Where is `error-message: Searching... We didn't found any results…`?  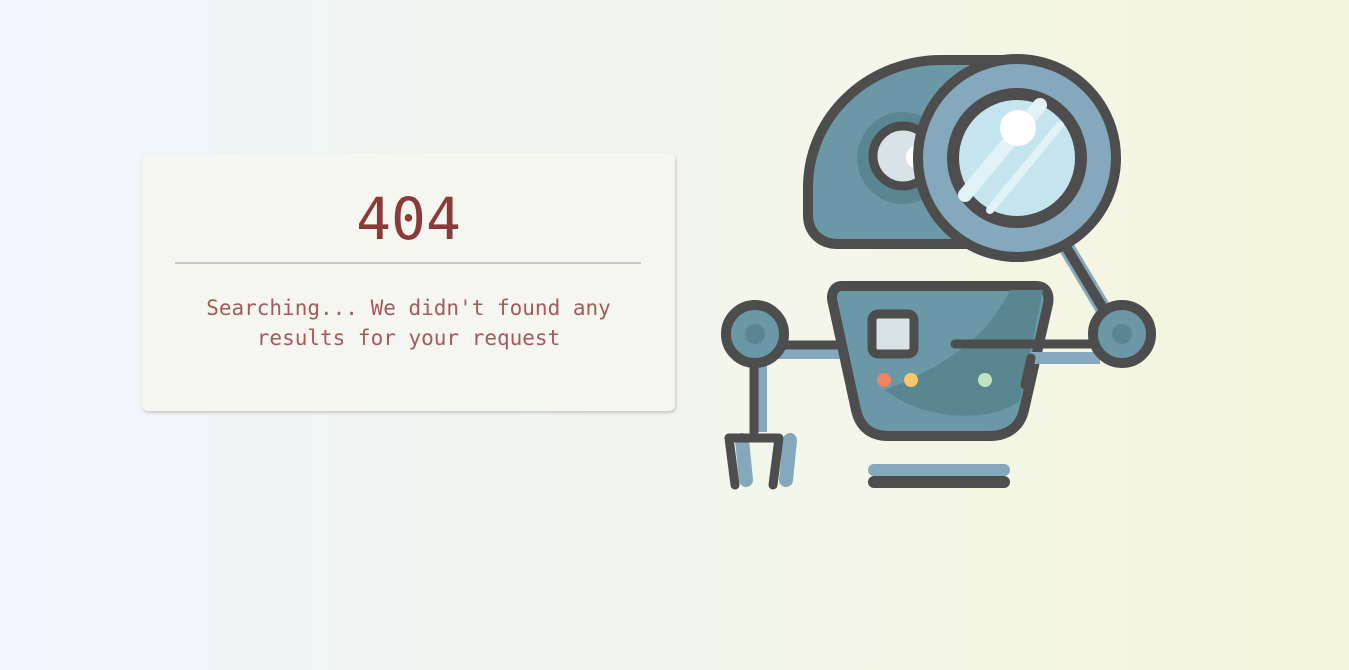
error-message: Searching... We didn't found any results… is located at coordinates (408, 323).